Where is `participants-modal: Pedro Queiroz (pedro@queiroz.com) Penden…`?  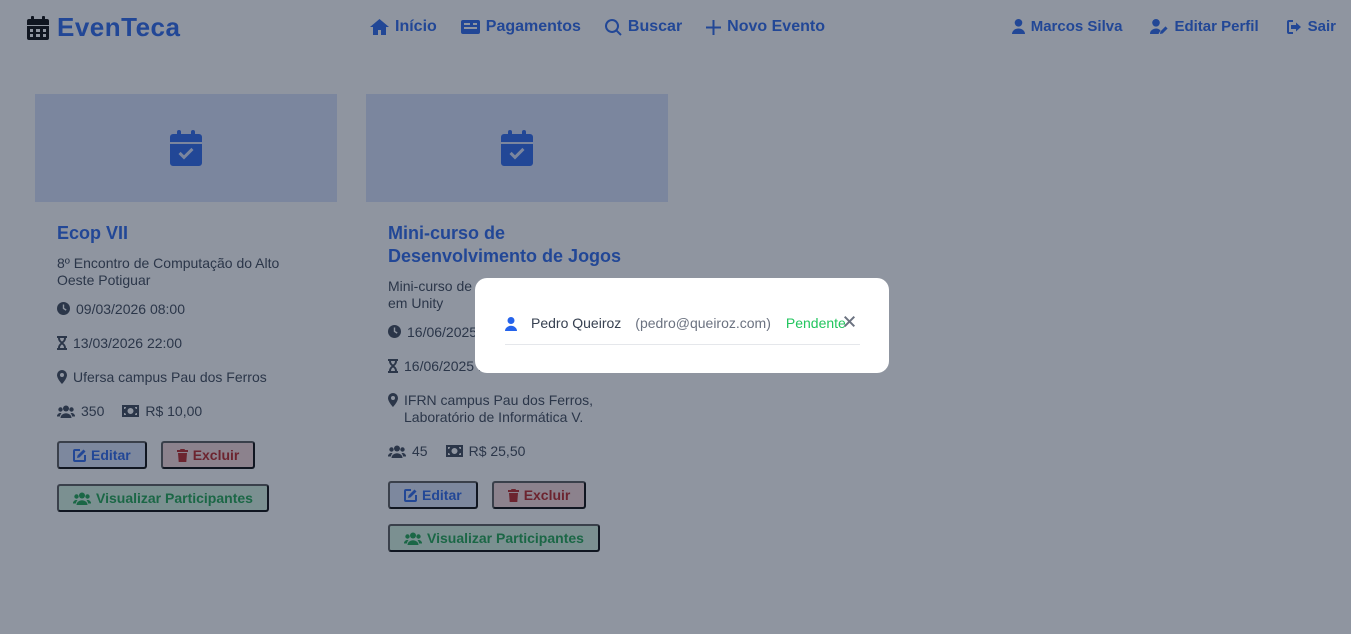 participants-modal: Pedro Queiroz (pedro@queiroz.com) Penden… is located at coordinates (682, 325).